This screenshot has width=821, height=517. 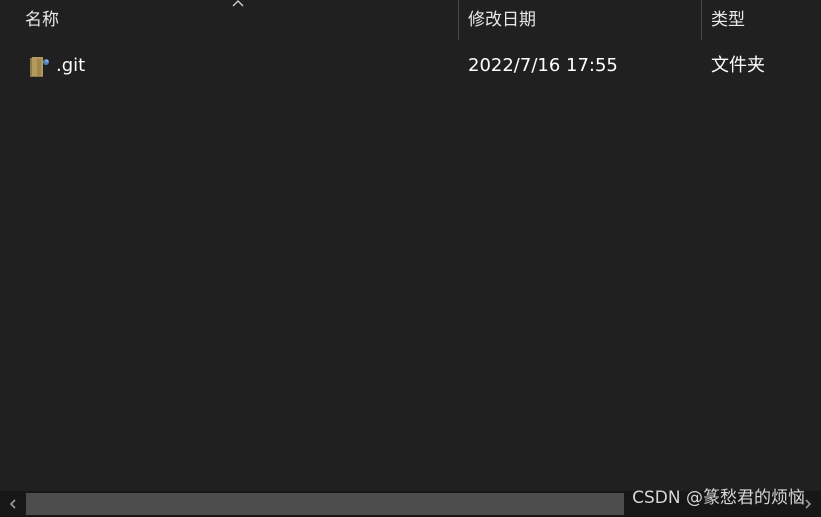 What do you see at coordinates (766, 20) in the screenshot?
I see `column-header-type: 类型` at bounding box center [766, 20].